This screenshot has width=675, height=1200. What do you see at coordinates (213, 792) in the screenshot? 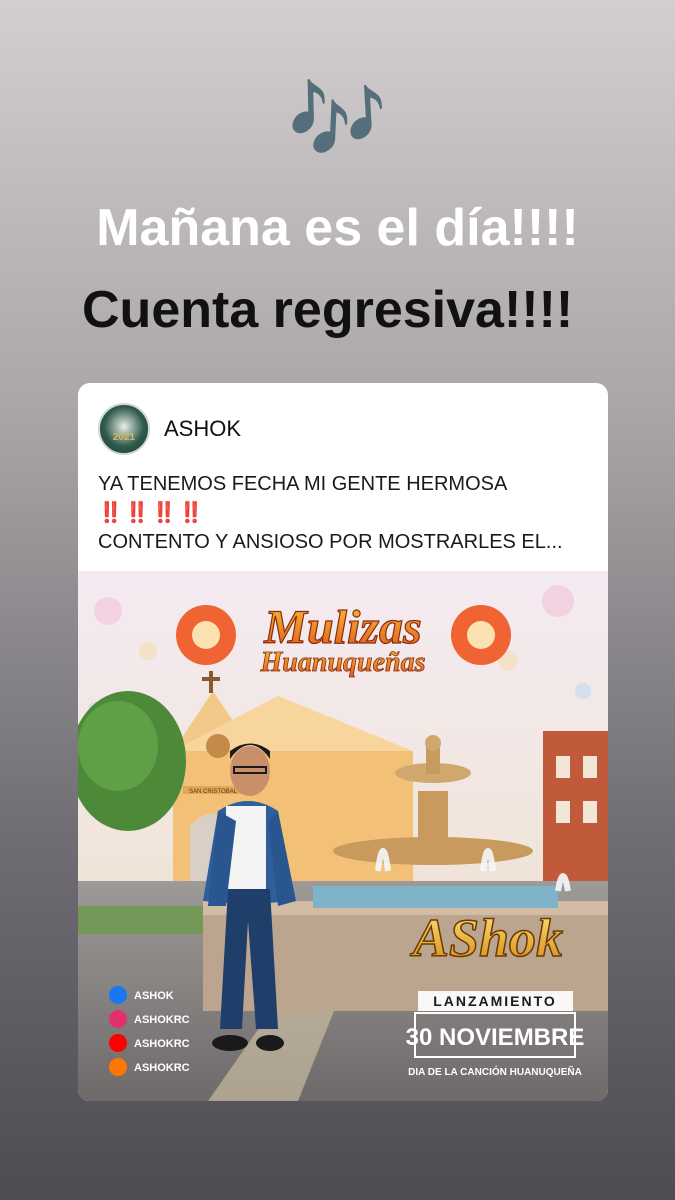
I see `church-sign: SAN CRISTOBAL` at bounding box center [213, 792].